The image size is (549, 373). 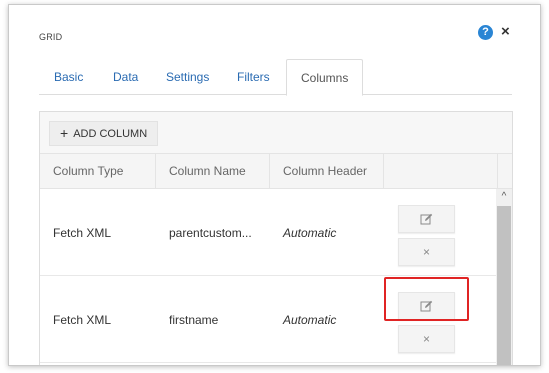 What do you see at coordinates (98, 171) in the screenshot?
I see `header-column-type: Column Type` at bounding box center [98, 171].